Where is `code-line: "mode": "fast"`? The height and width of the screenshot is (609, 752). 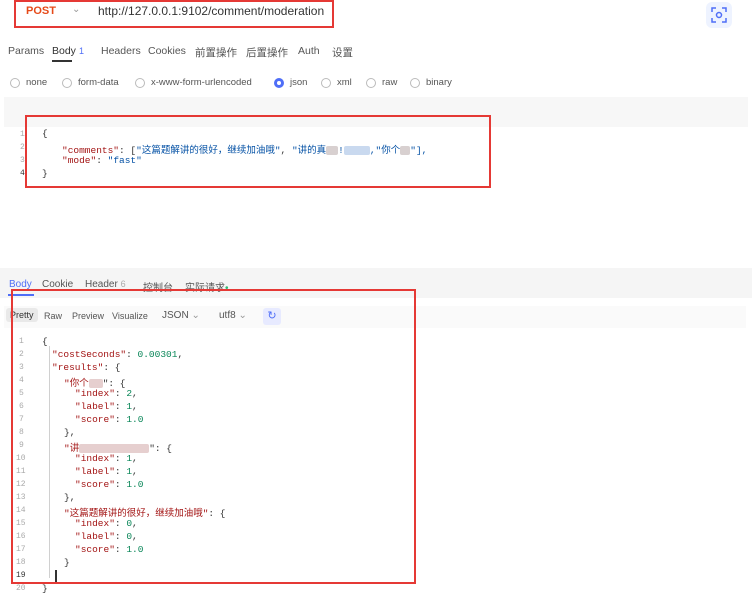
code-line: "mode": "fast" is located at coordinates (102, 160).